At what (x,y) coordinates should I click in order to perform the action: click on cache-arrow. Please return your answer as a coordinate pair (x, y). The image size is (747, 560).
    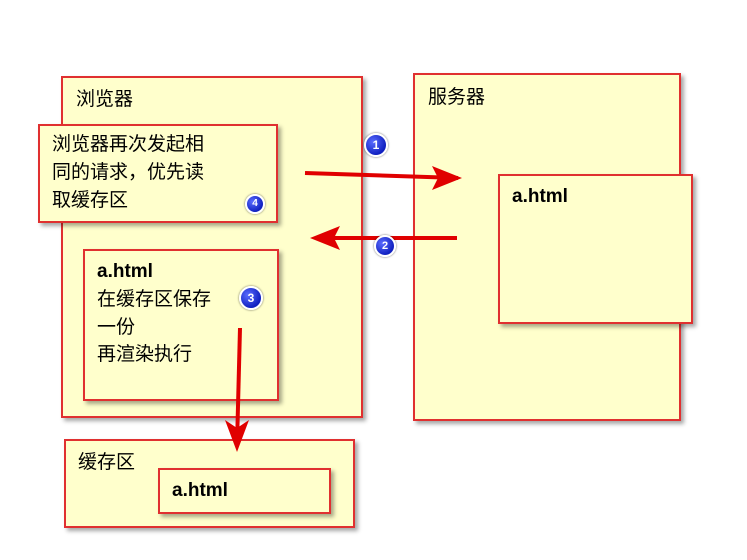
    Looking at the image, I should click on (237, 389).